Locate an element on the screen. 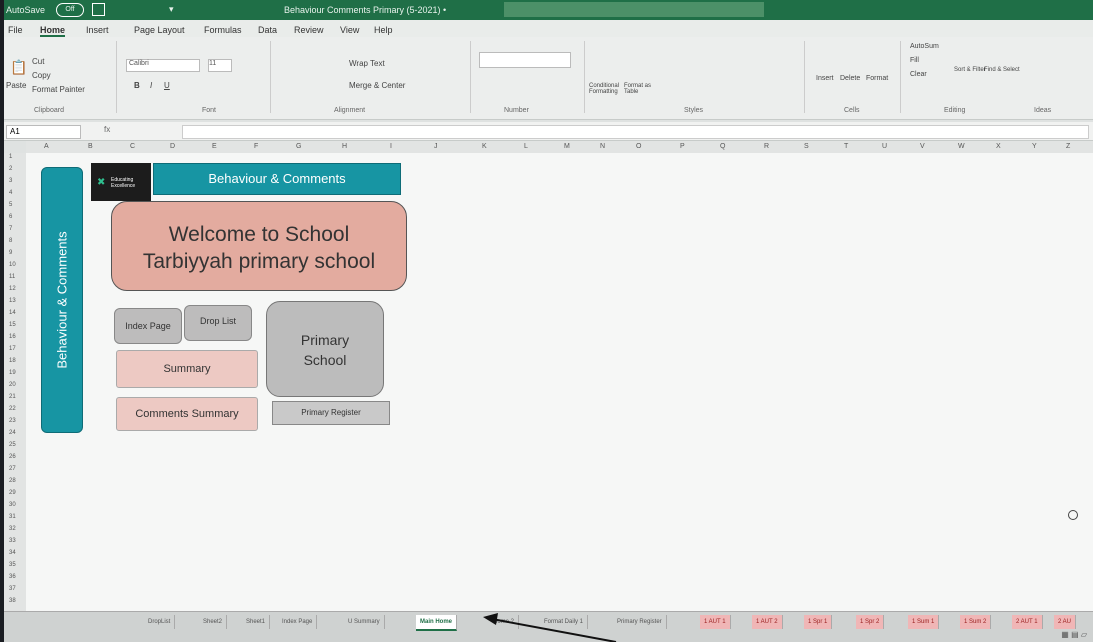  column-header: A is located at coordinates (46, 146).